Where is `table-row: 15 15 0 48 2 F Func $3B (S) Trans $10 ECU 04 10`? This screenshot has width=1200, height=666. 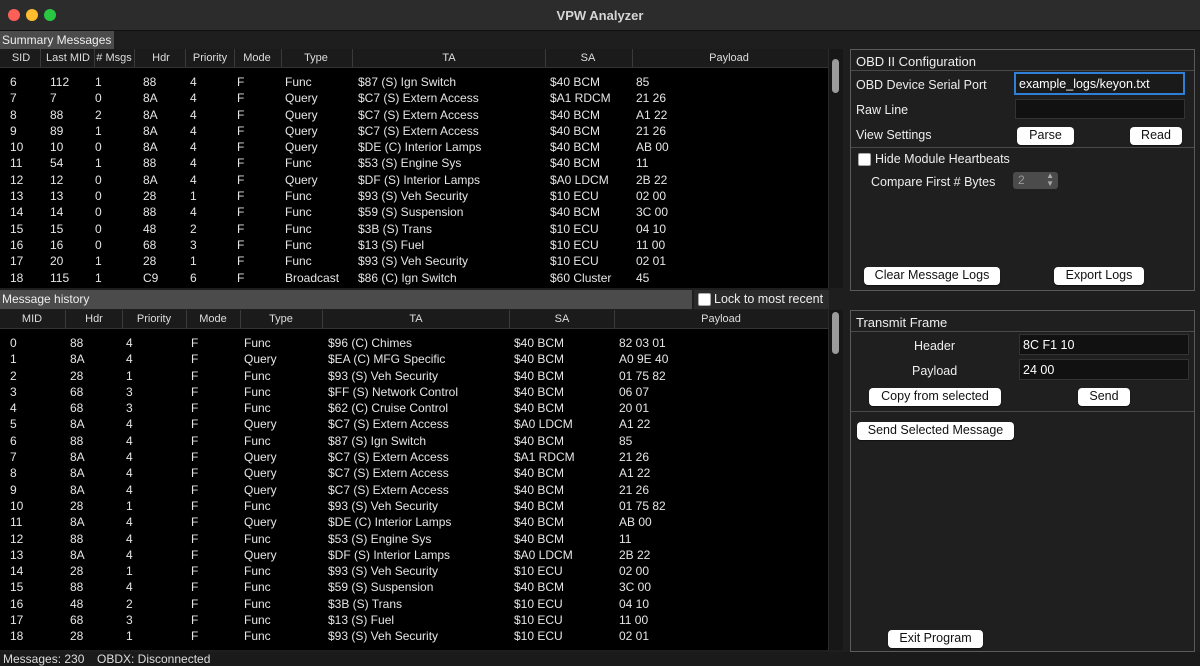
table-row: 15 15 0 48 2 F Func $3B (S) Trans $10 ECU 04 10 is located at coordinates (421, 229).